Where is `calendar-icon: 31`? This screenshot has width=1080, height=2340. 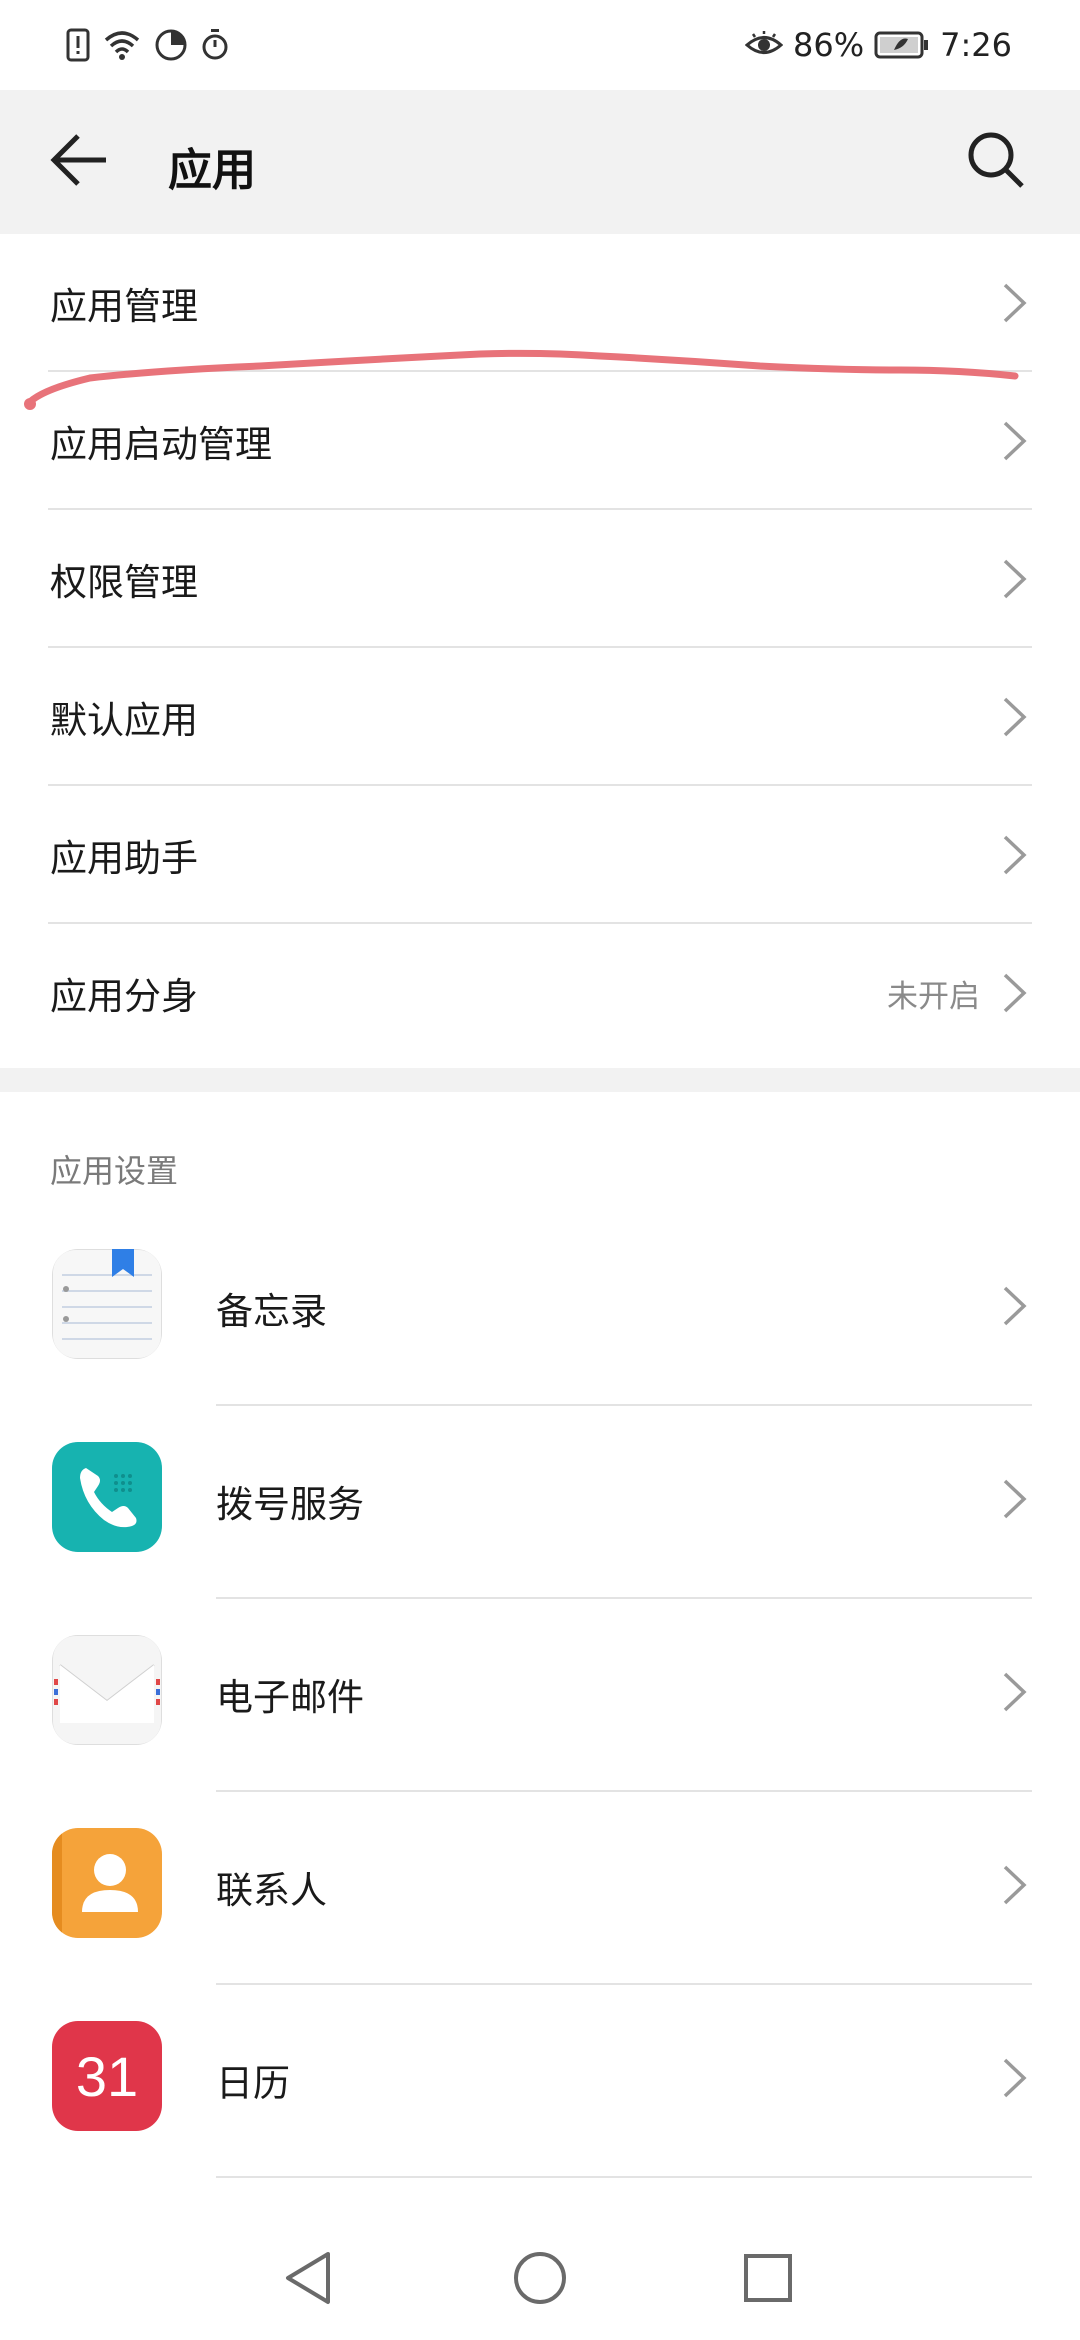 calendar-icon: 31 is located at coordinates (107, 2076).